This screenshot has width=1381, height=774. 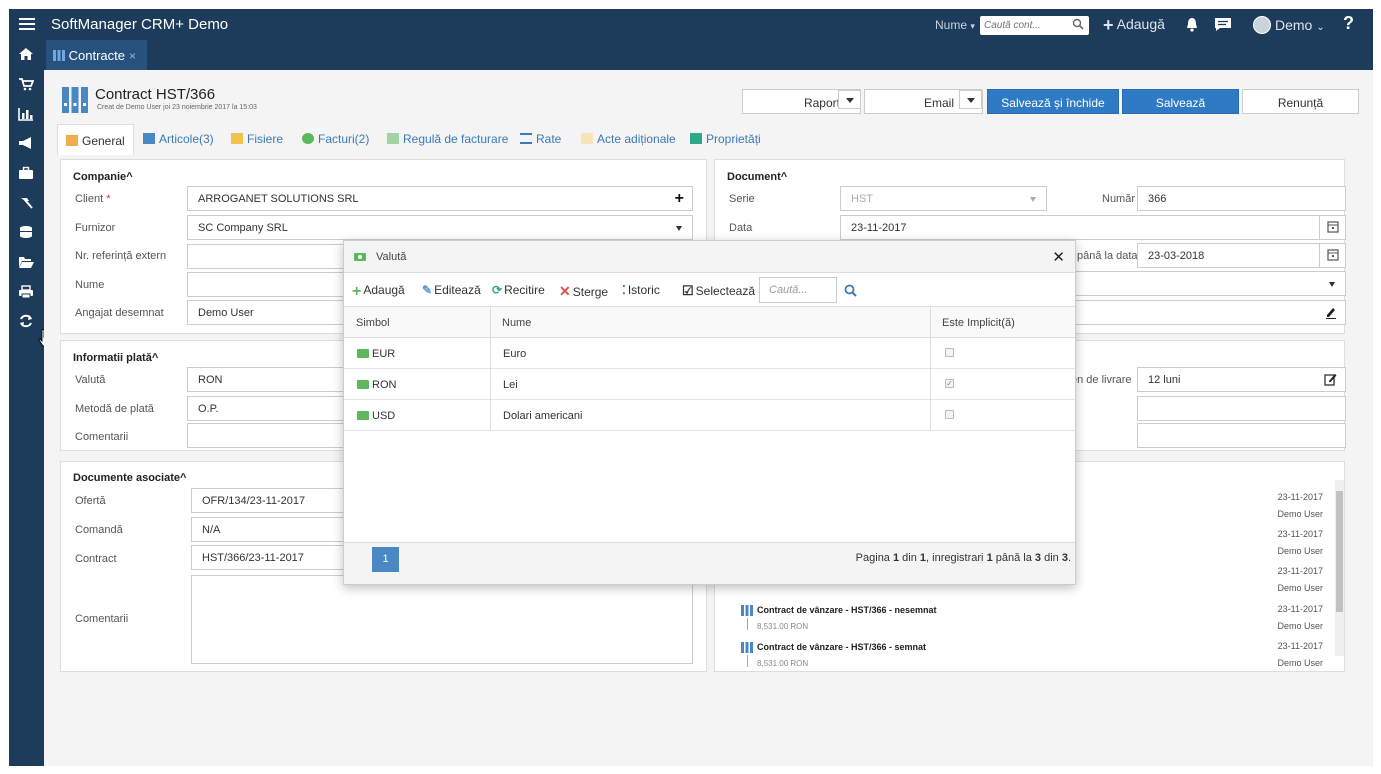 I want to click on email-dropdown-toggle, so click(x=970, y=99).